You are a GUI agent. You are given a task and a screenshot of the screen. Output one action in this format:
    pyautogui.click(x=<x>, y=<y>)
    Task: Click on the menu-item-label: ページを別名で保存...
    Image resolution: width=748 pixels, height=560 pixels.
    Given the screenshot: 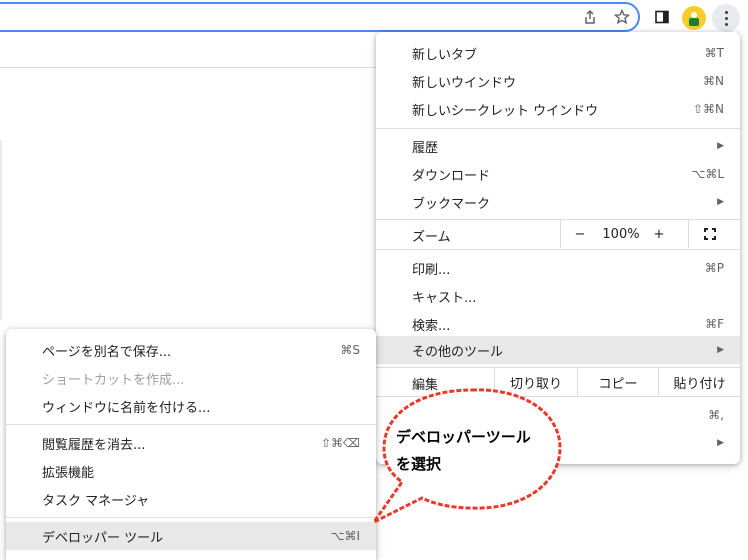 What is the action you would take?
    pyautogui.click(x=107, y=352)
    